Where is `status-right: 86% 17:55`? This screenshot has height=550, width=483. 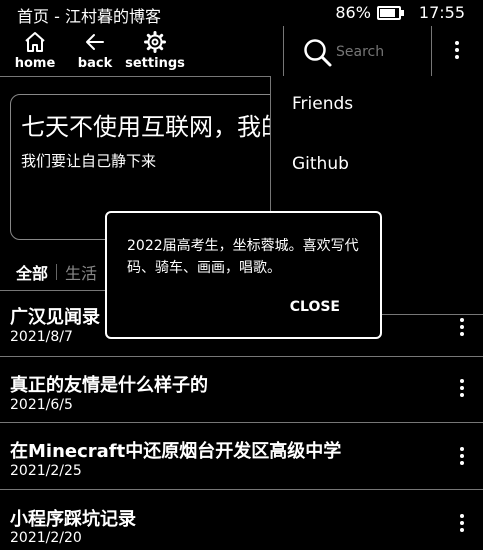
status-right: 86% 17:55 is located at coordinates (400, 12).